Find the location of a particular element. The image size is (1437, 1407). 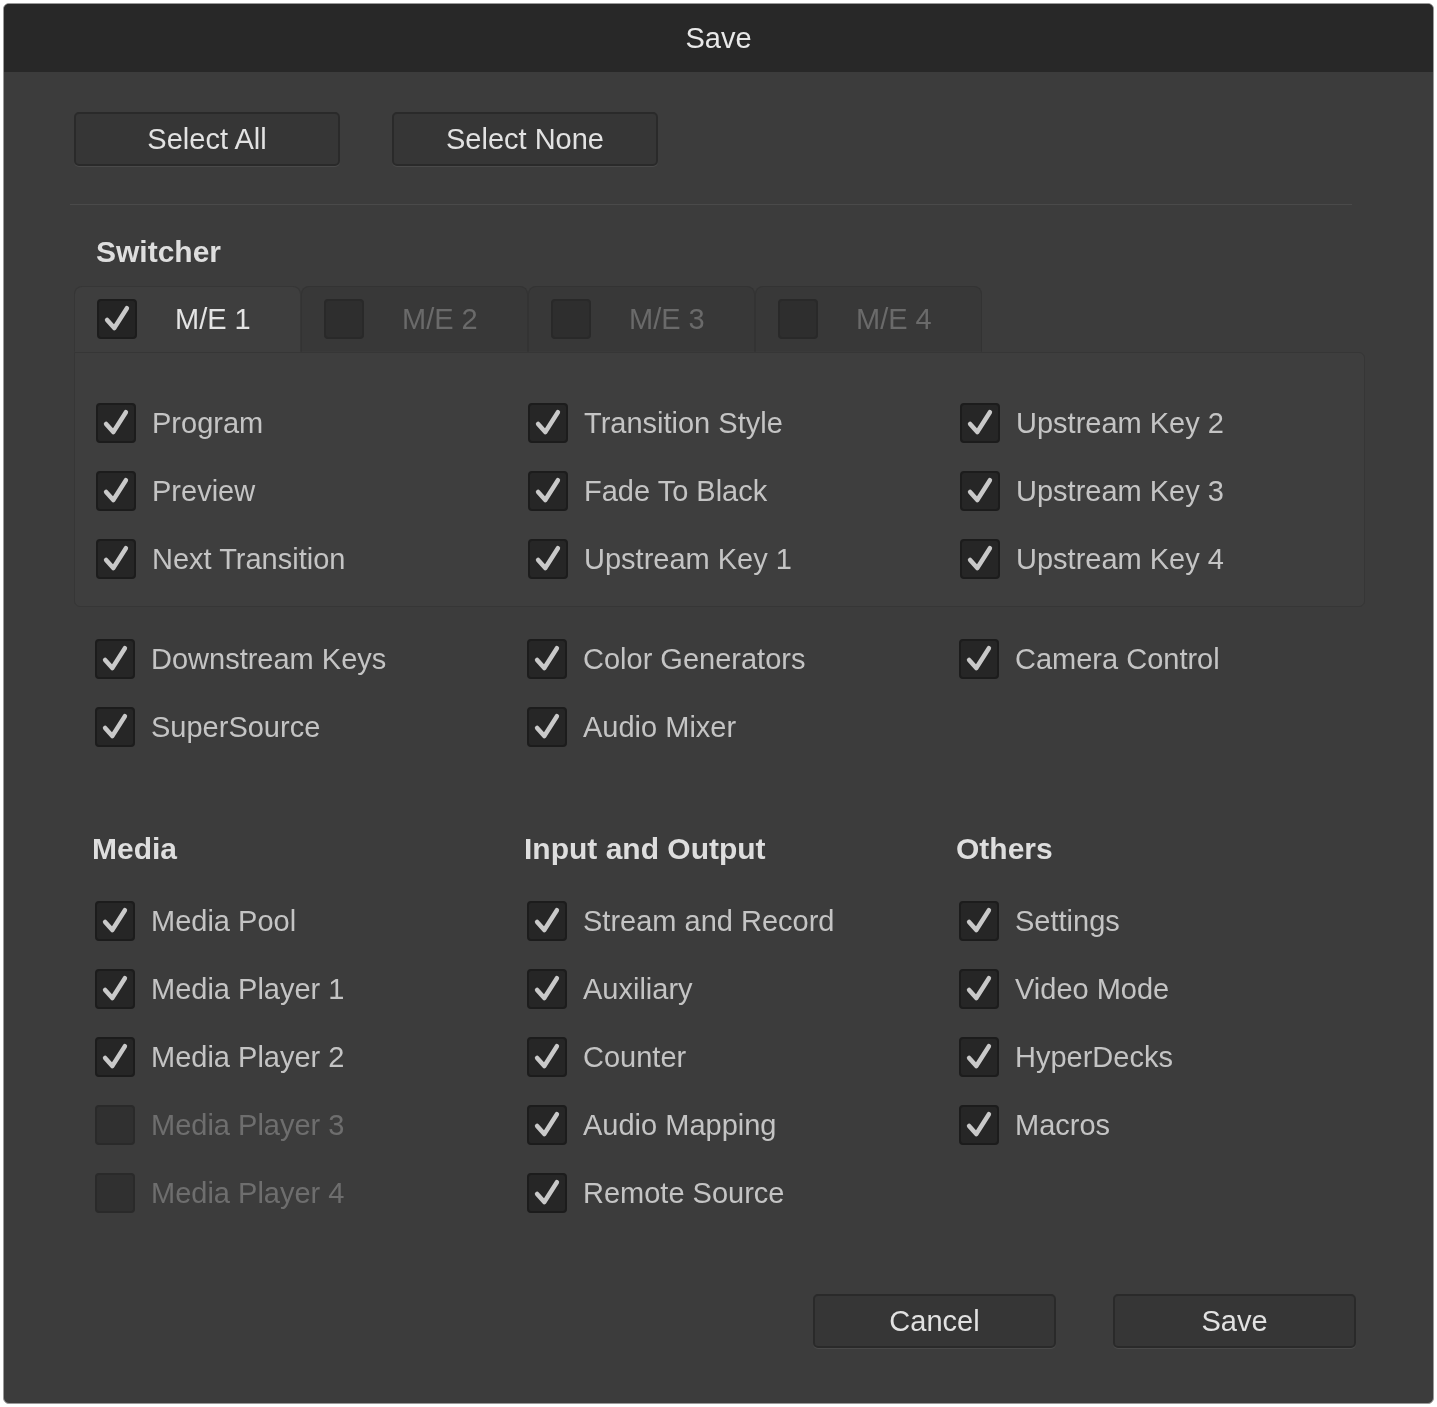

checkbox-label: Upstream Key 4 is located at coordinates (1120, 559).